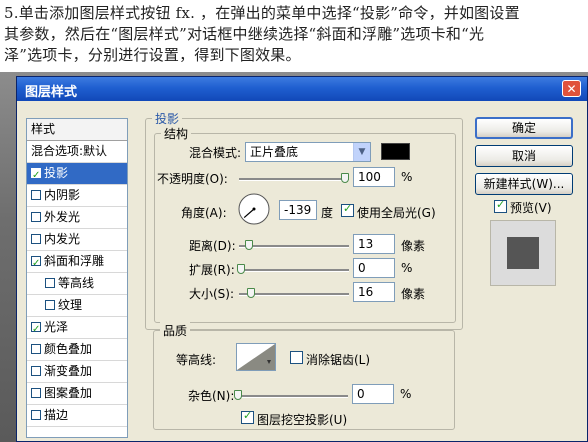 The width and height of the screenshot is (588, 442). What do you see at coordinates (68, 349) in the screenshot?
I see `style-list-item-label: 颜色叠加` at bounding box center [68, 349].